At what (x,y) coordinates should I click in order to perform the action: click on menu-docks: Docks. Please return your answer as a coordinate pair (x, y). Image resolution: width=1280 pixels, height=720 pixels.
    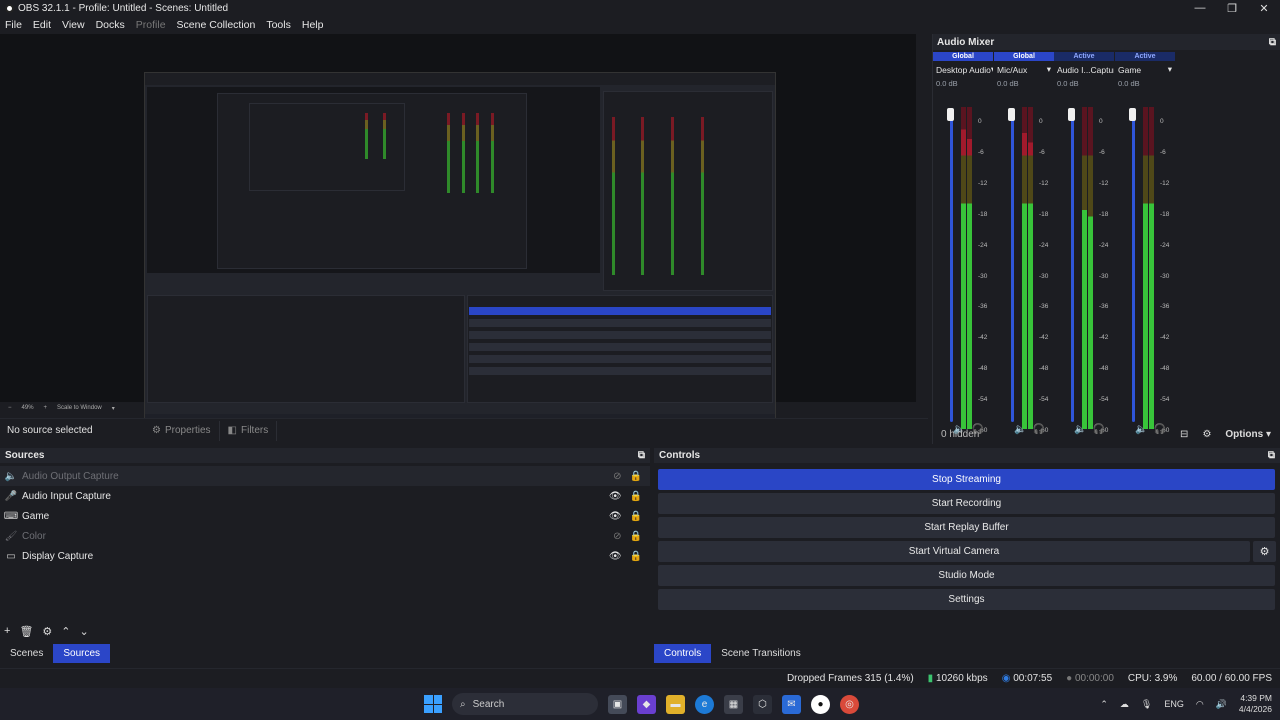
    Looking at the image, I should click on (110, 25).